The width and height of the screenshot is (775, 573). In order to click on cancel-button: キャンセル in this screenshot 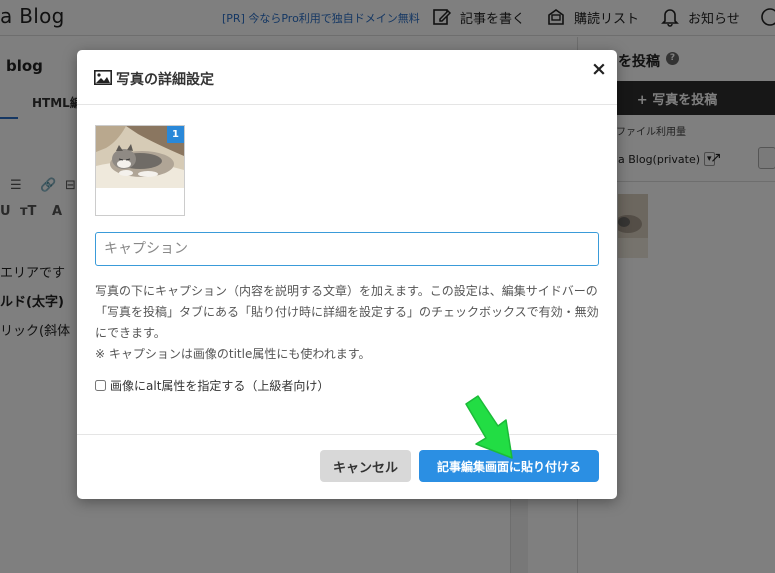, I will do `click(365, 466)`.